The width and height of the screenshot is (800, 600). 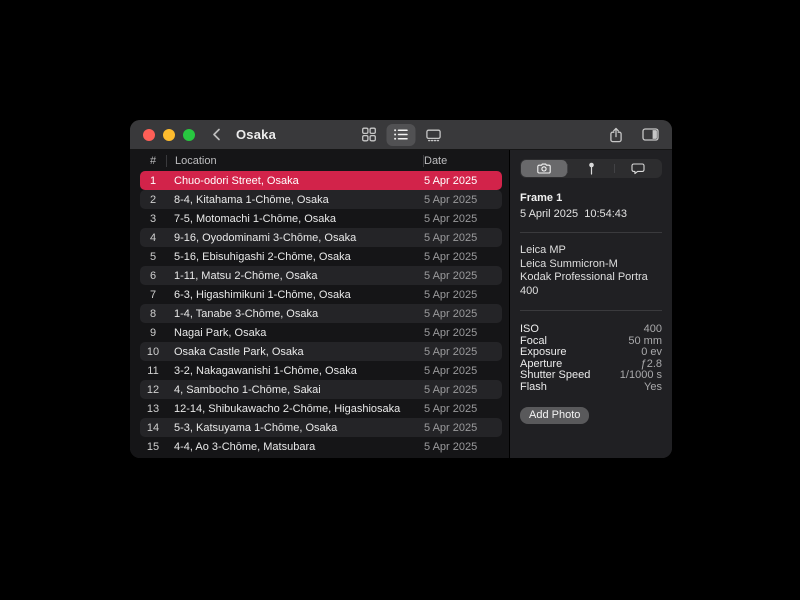 What do you see at coordinates (153, 161) in the screenshot?
I see `column-header-number: #` at bounding box center [153, 161].